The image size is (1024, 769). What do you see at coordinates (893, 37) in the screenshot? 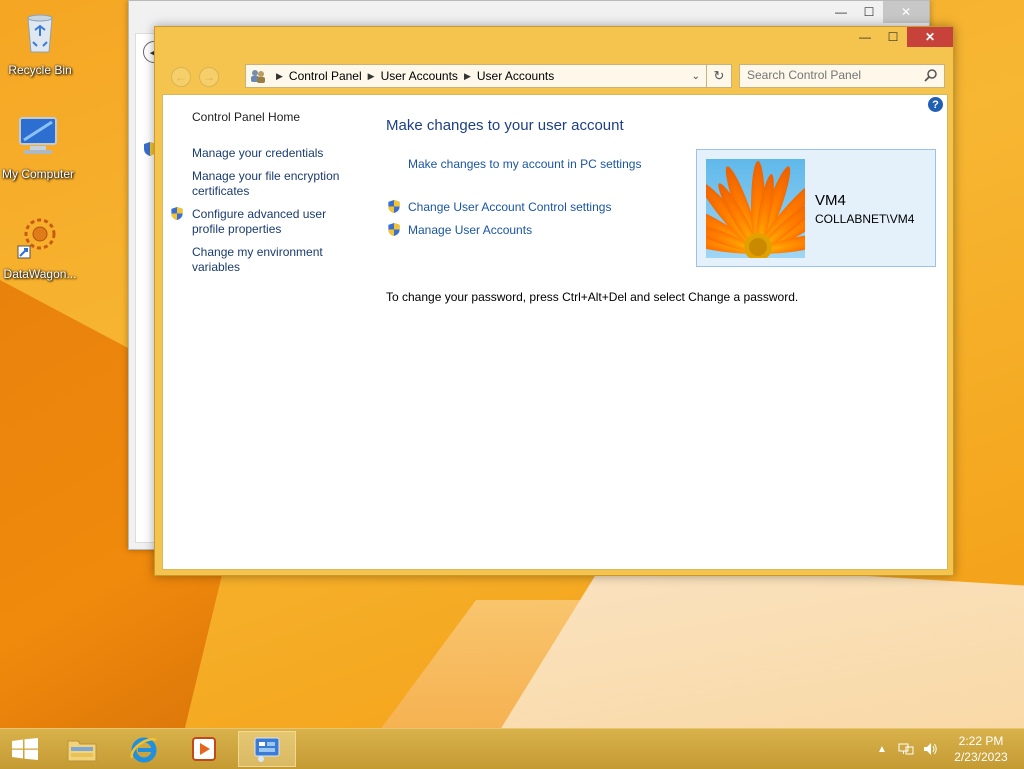
I see `maximize-button: ☐` at bounding box center [893, 37].